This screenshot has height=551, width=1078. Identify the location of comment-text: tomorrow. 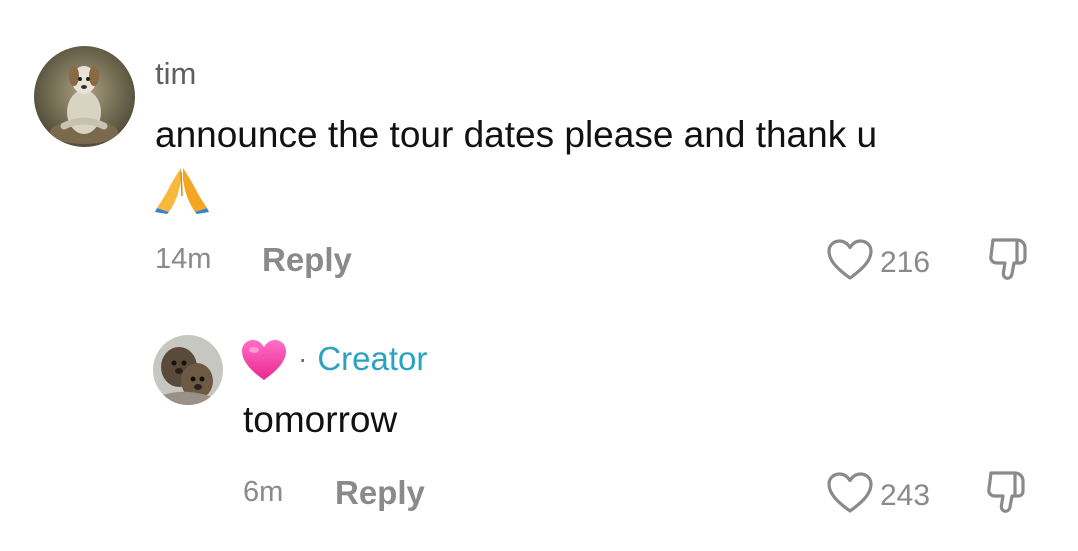
(320, 419).